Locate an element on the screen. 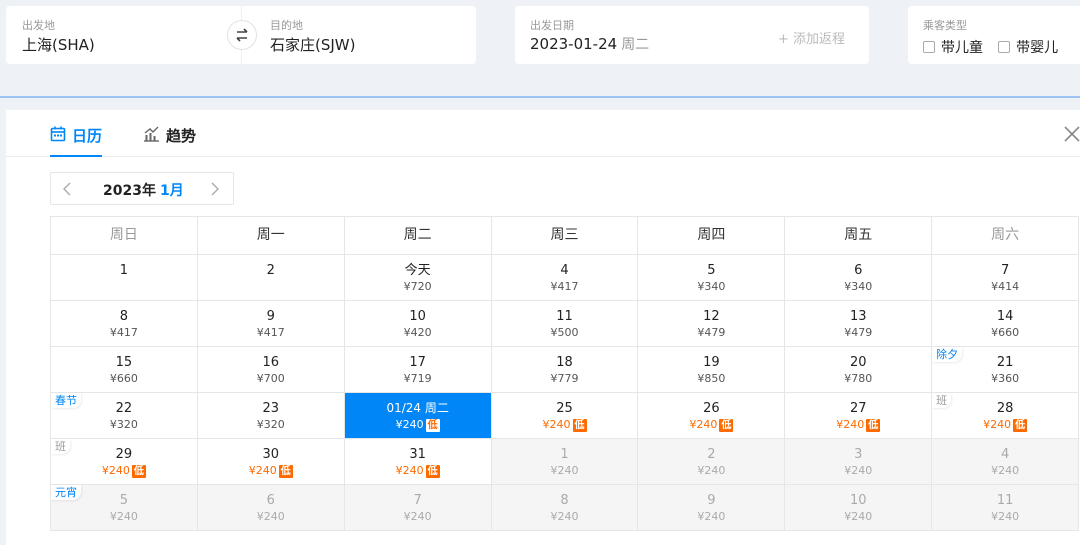  calendar-day: 1 ¥240 is located at coordinates (565, 462).